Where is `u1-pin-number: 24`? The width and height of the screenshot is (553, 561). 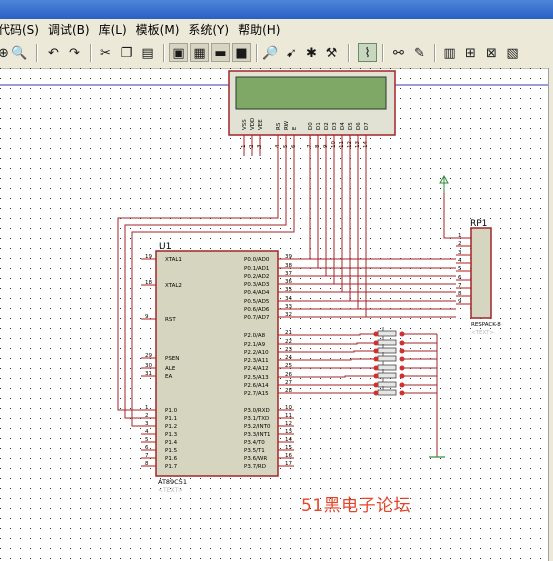
u1-pin-number: 24 is located at coordinates (288, 358).